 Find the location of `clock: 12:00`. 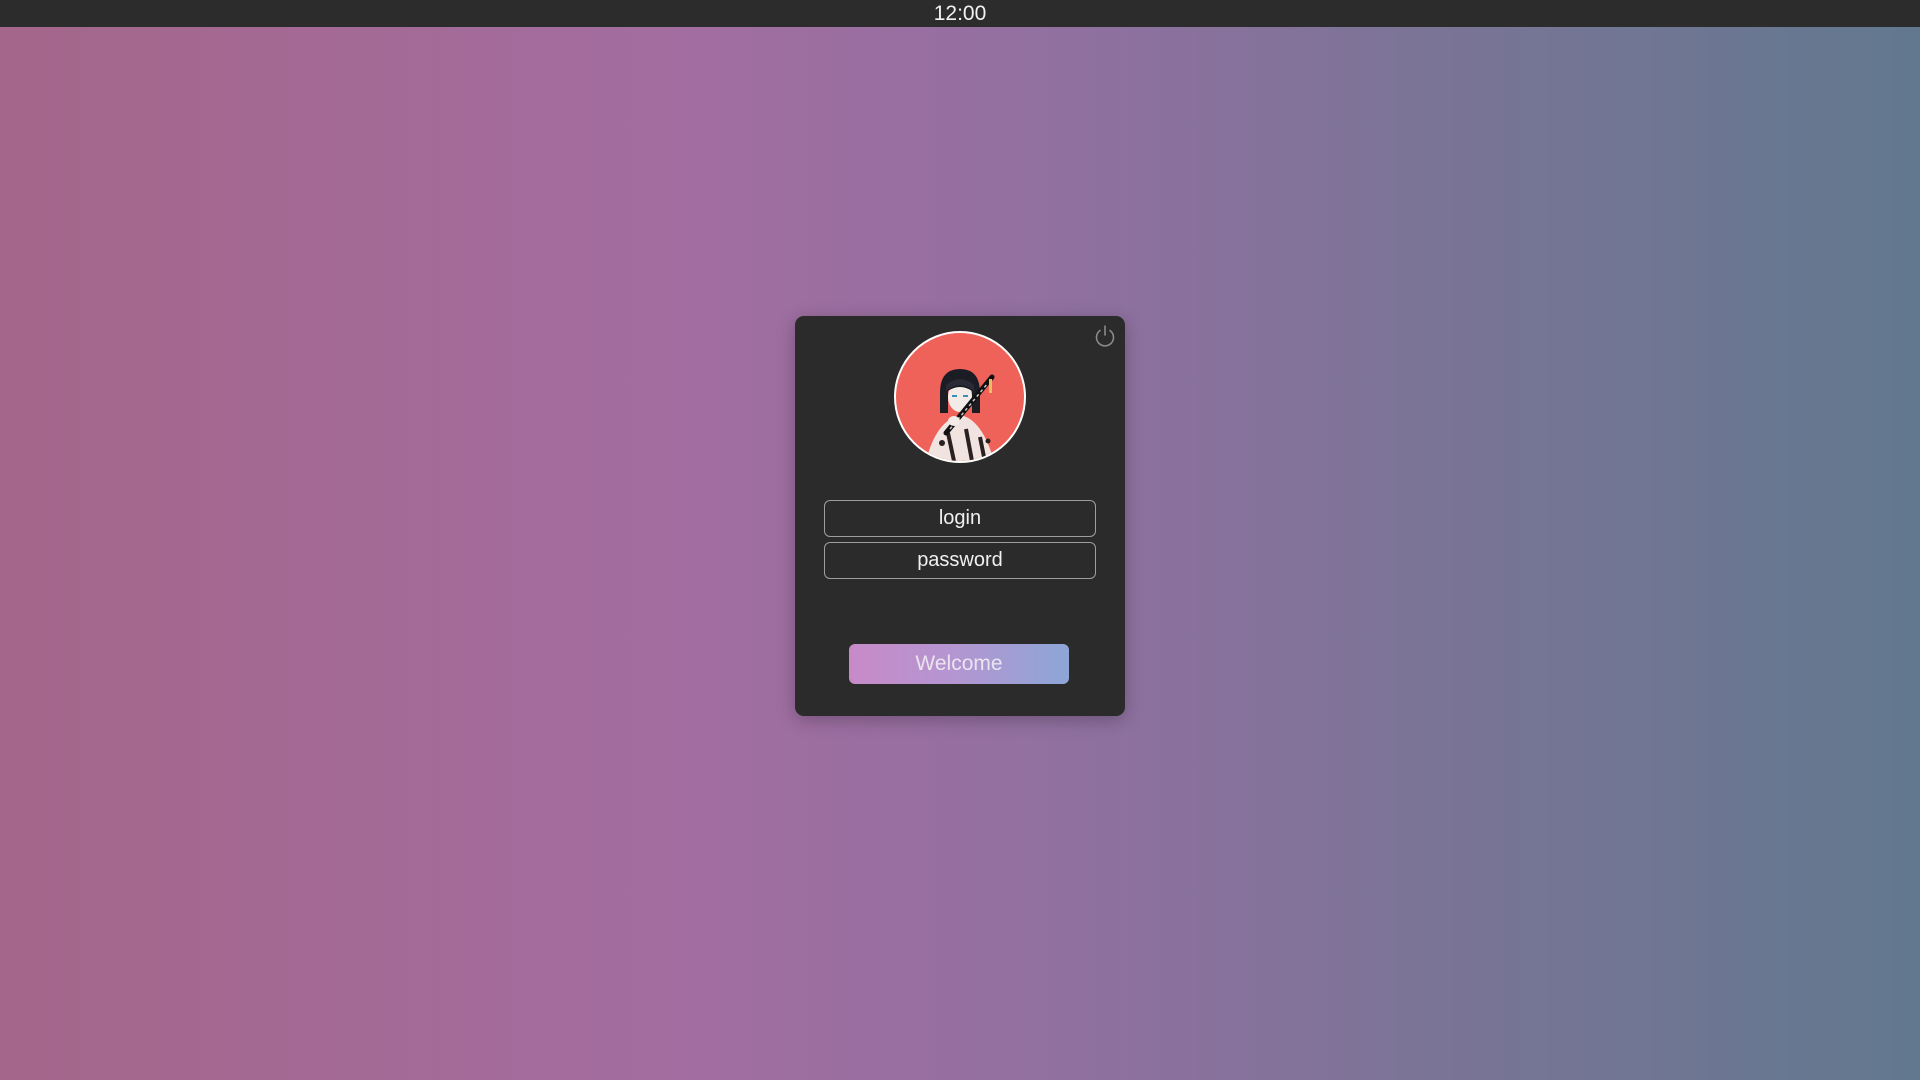

clock: 12:00 is located at coordinates (960, 13).